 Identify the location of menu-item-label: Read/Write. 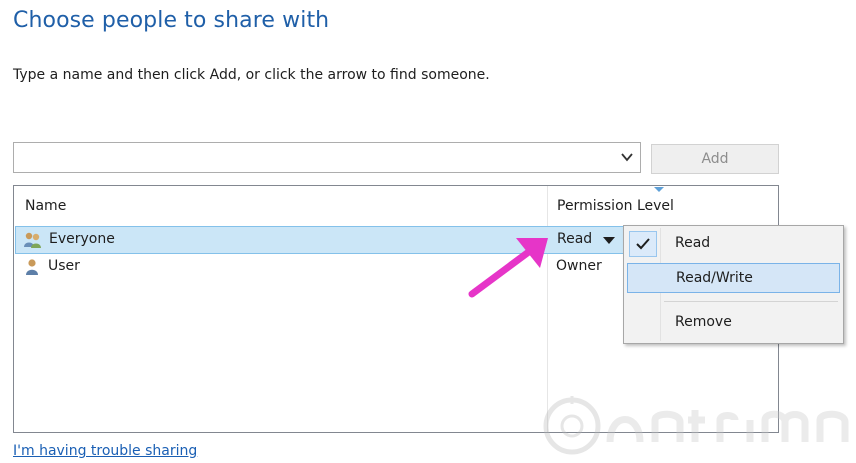
(714, 278).